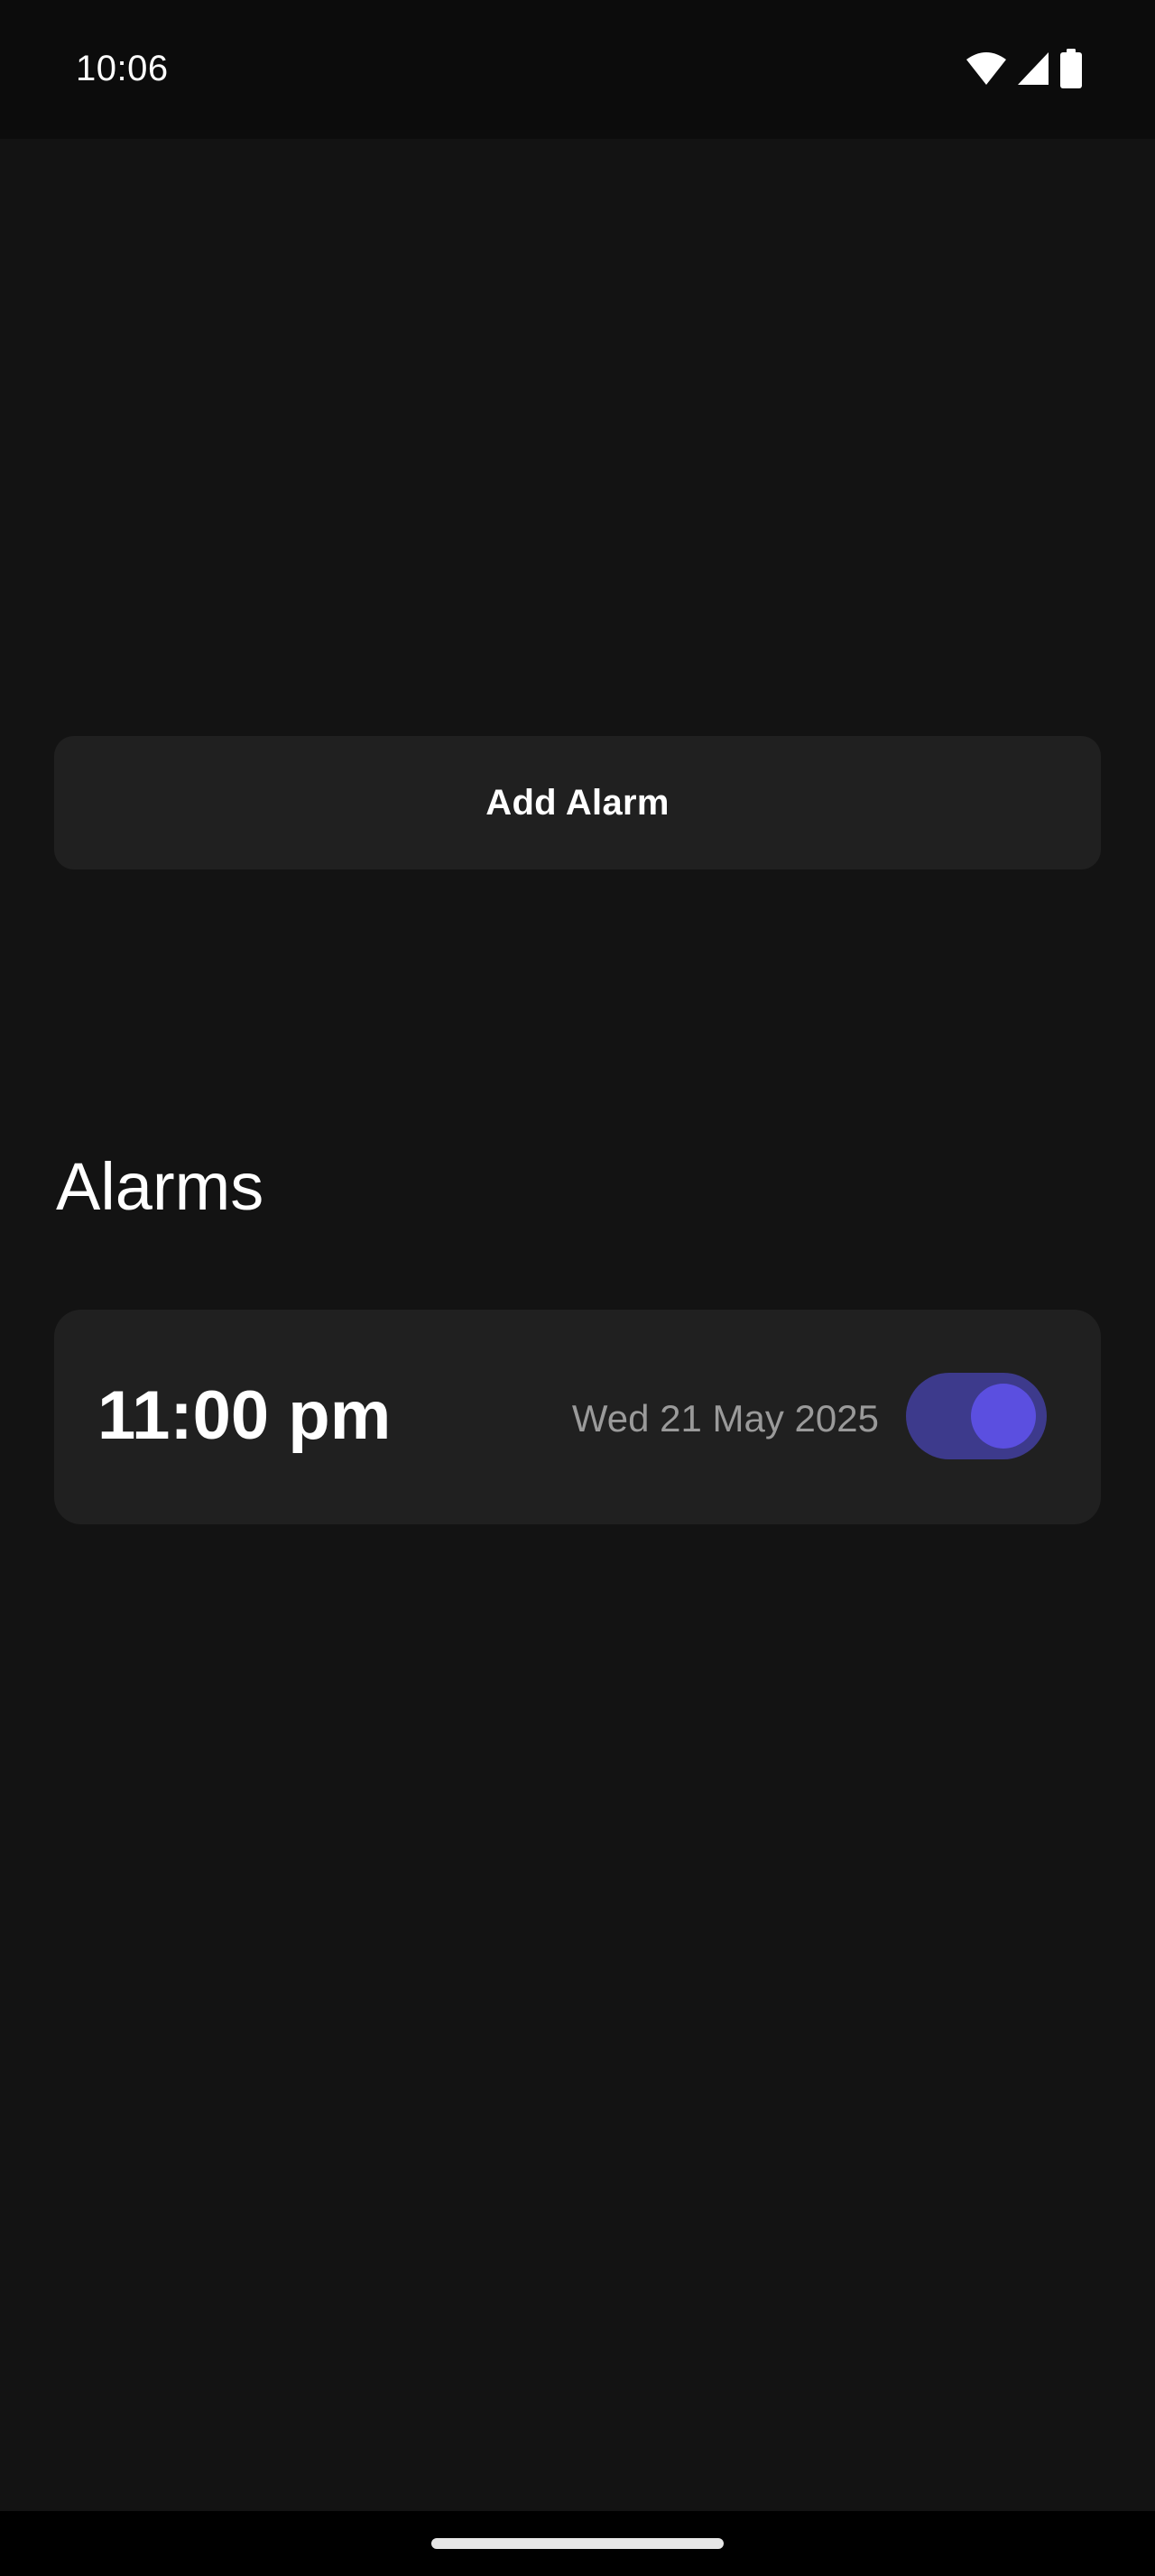 This screenshot has width=1155, height=2576. What do you see at coordinates (245, 1415) in the screenshot?
I see `alarm-time: 11:00 pm` at bounding box center [245, 1415].